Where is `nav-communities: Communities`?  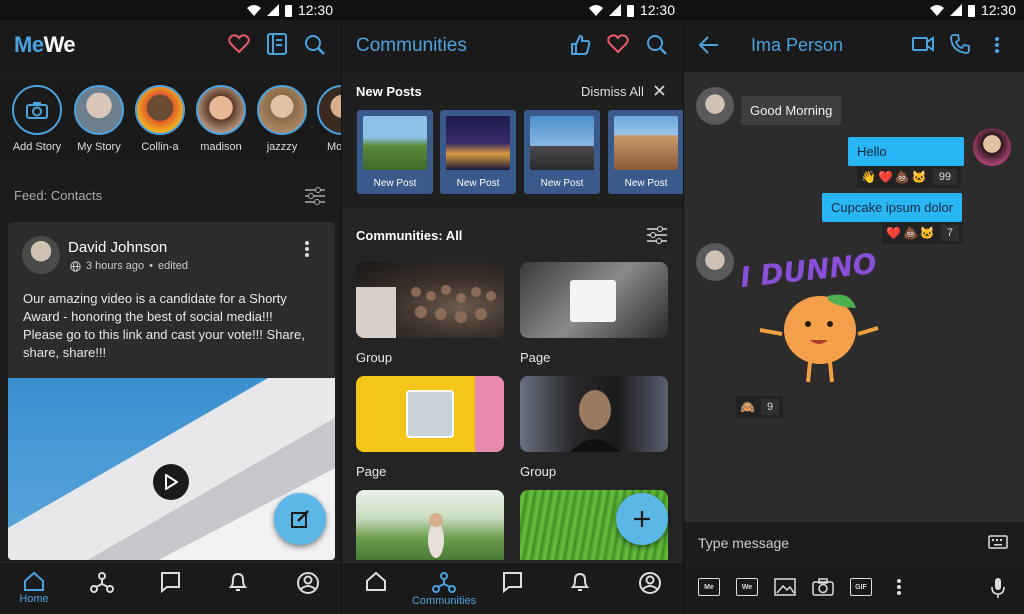 nav-communities: Communities is located at coordinates (444, 589).